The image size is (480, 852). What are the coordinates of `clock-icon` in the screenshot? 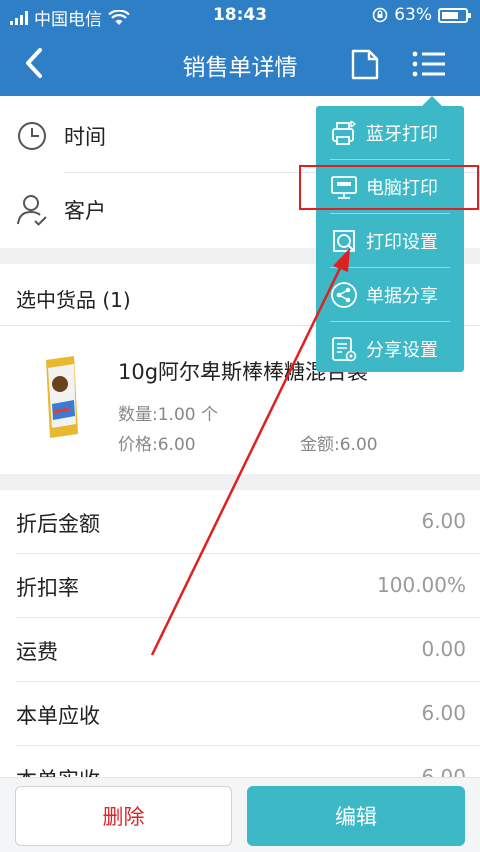 It's located at (32, 136).